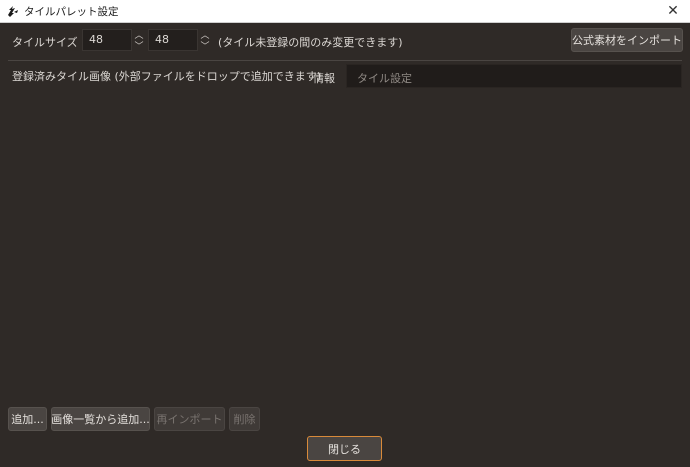 The height and width of the screenshot is (467, 690). What do you see at coordinates (345, 60) in the screenshot?
I see `divider` at bounding box center [345, 60].